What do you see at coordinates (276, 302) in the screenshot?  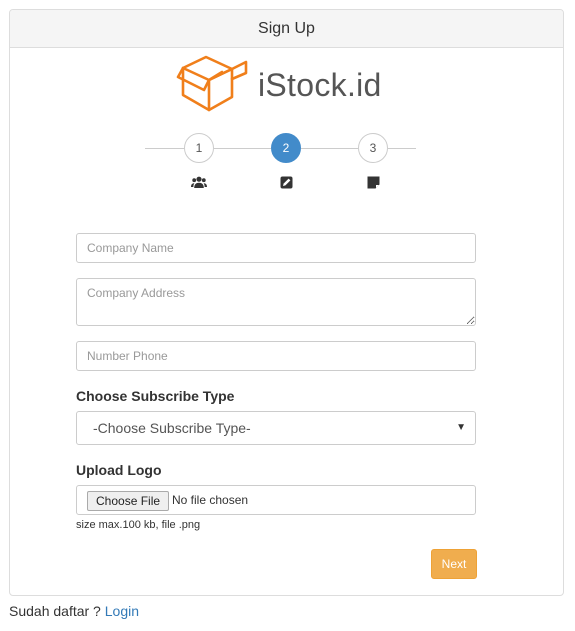 I see `company-address-input` at bounding box center [276, 302].